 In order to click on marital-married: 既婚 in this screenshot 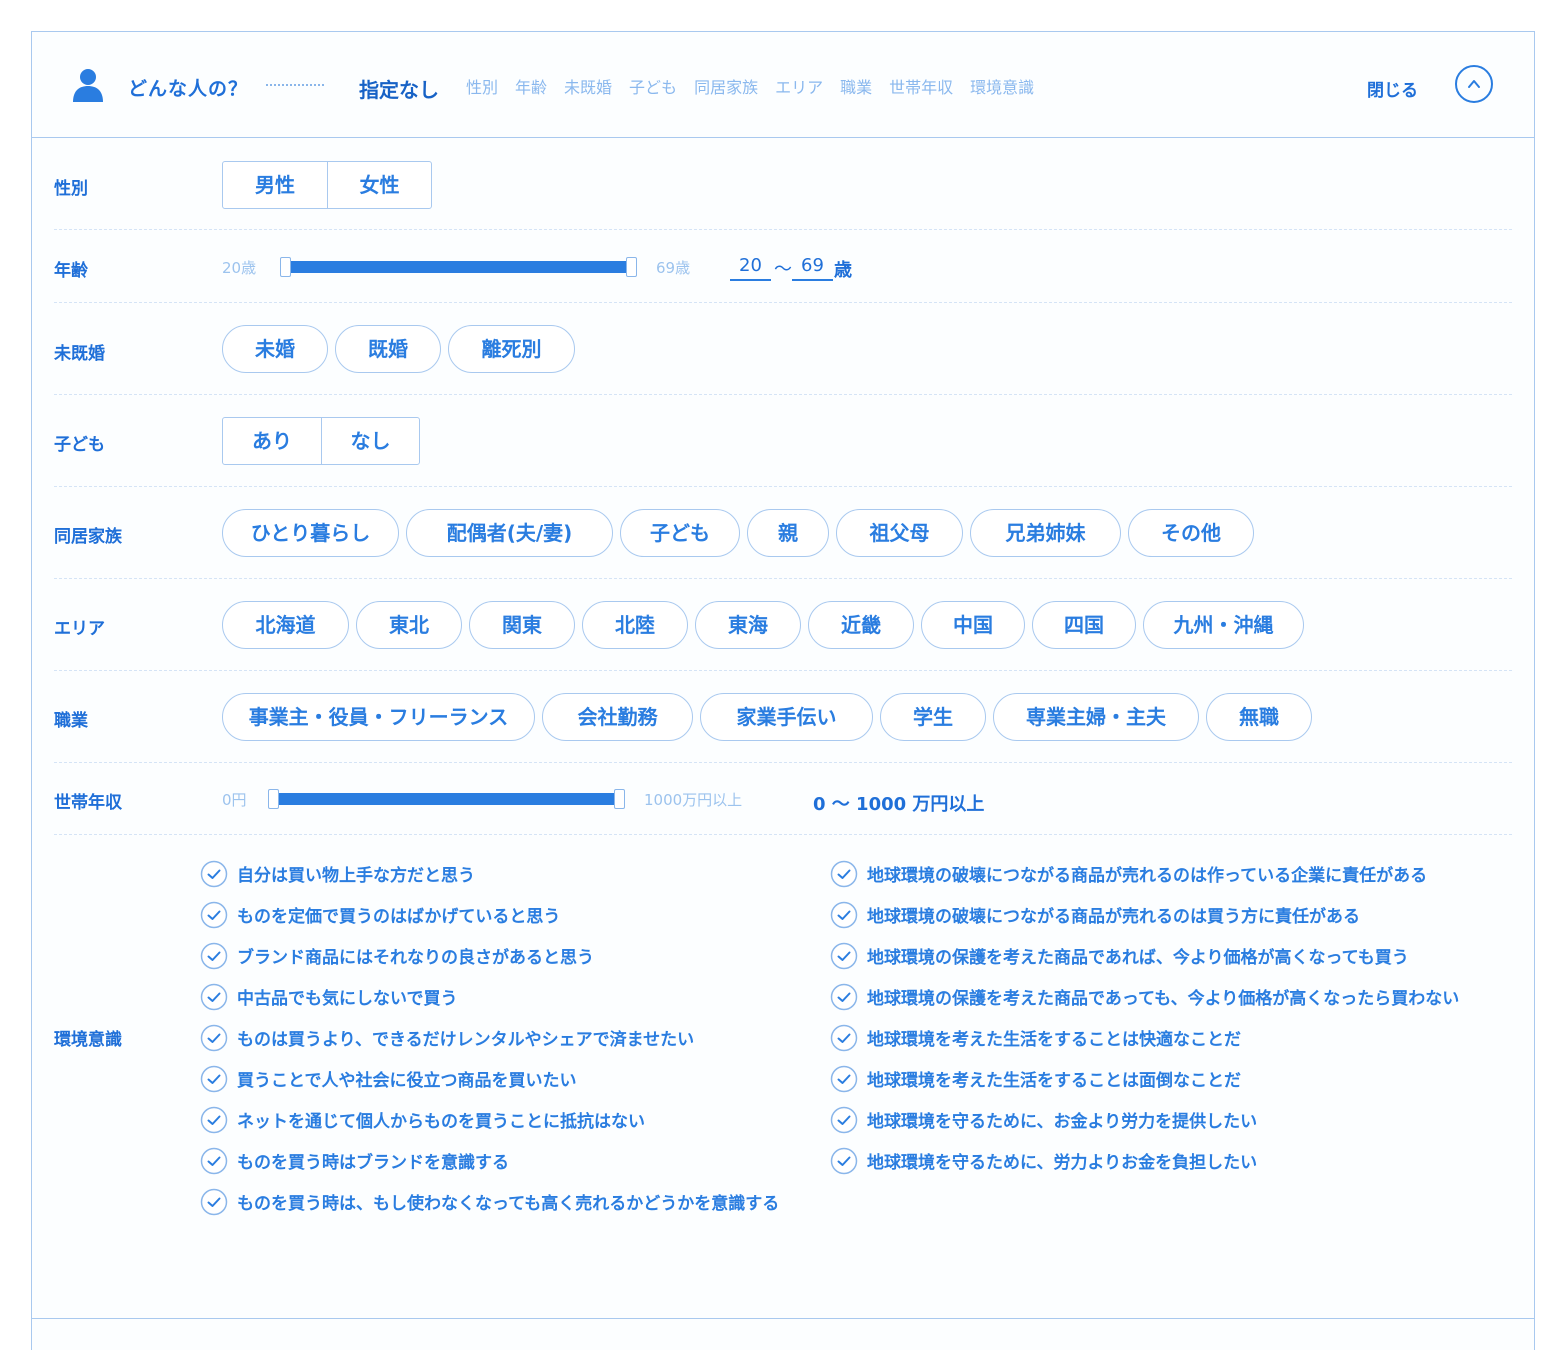, I will do `click(388, 349)`.